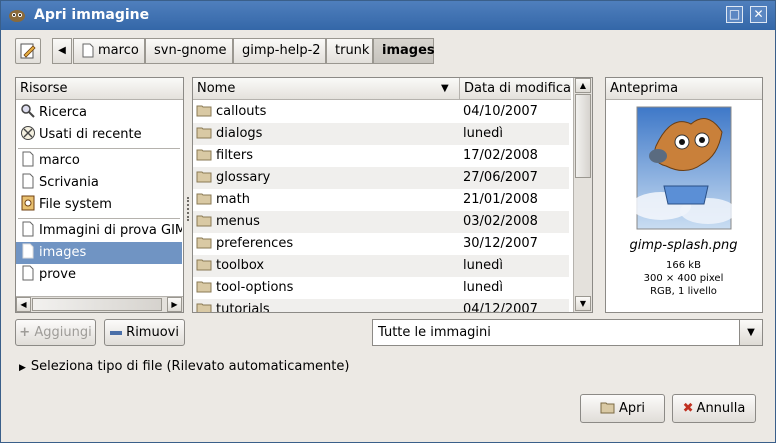 The width and height of the screenshot is (776, 443). I want to click on file-name: tool-options, so click(244, 288).